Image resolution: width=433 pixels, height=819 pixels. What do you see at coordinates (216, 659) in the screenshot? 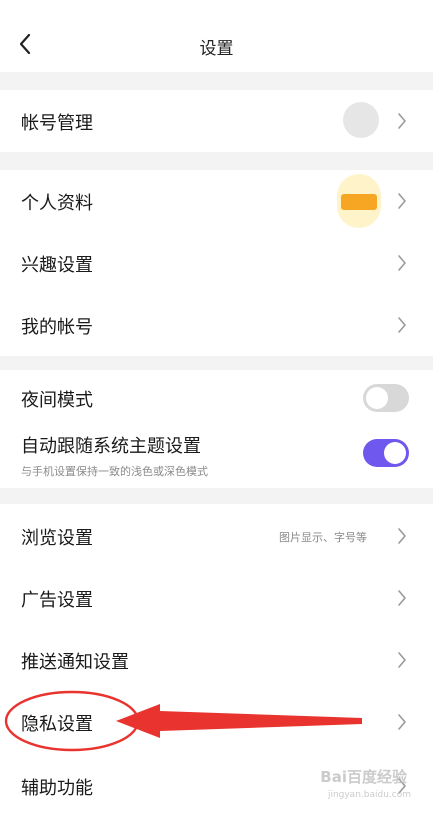
I see `row-push-settings: 推送通知设置` at bounding box center [216, 659].